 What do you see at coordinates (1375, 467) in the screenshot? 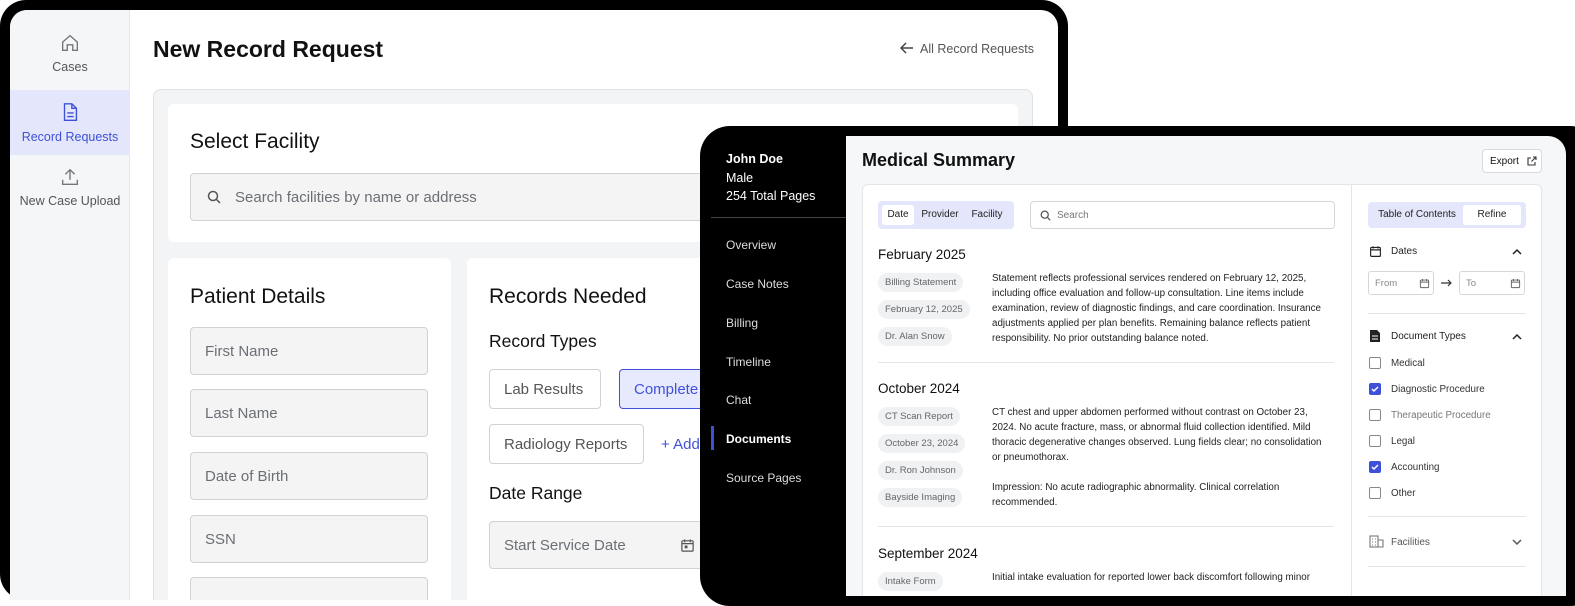
I see `checkbox-accounting` at bounding box center [1375, 467].